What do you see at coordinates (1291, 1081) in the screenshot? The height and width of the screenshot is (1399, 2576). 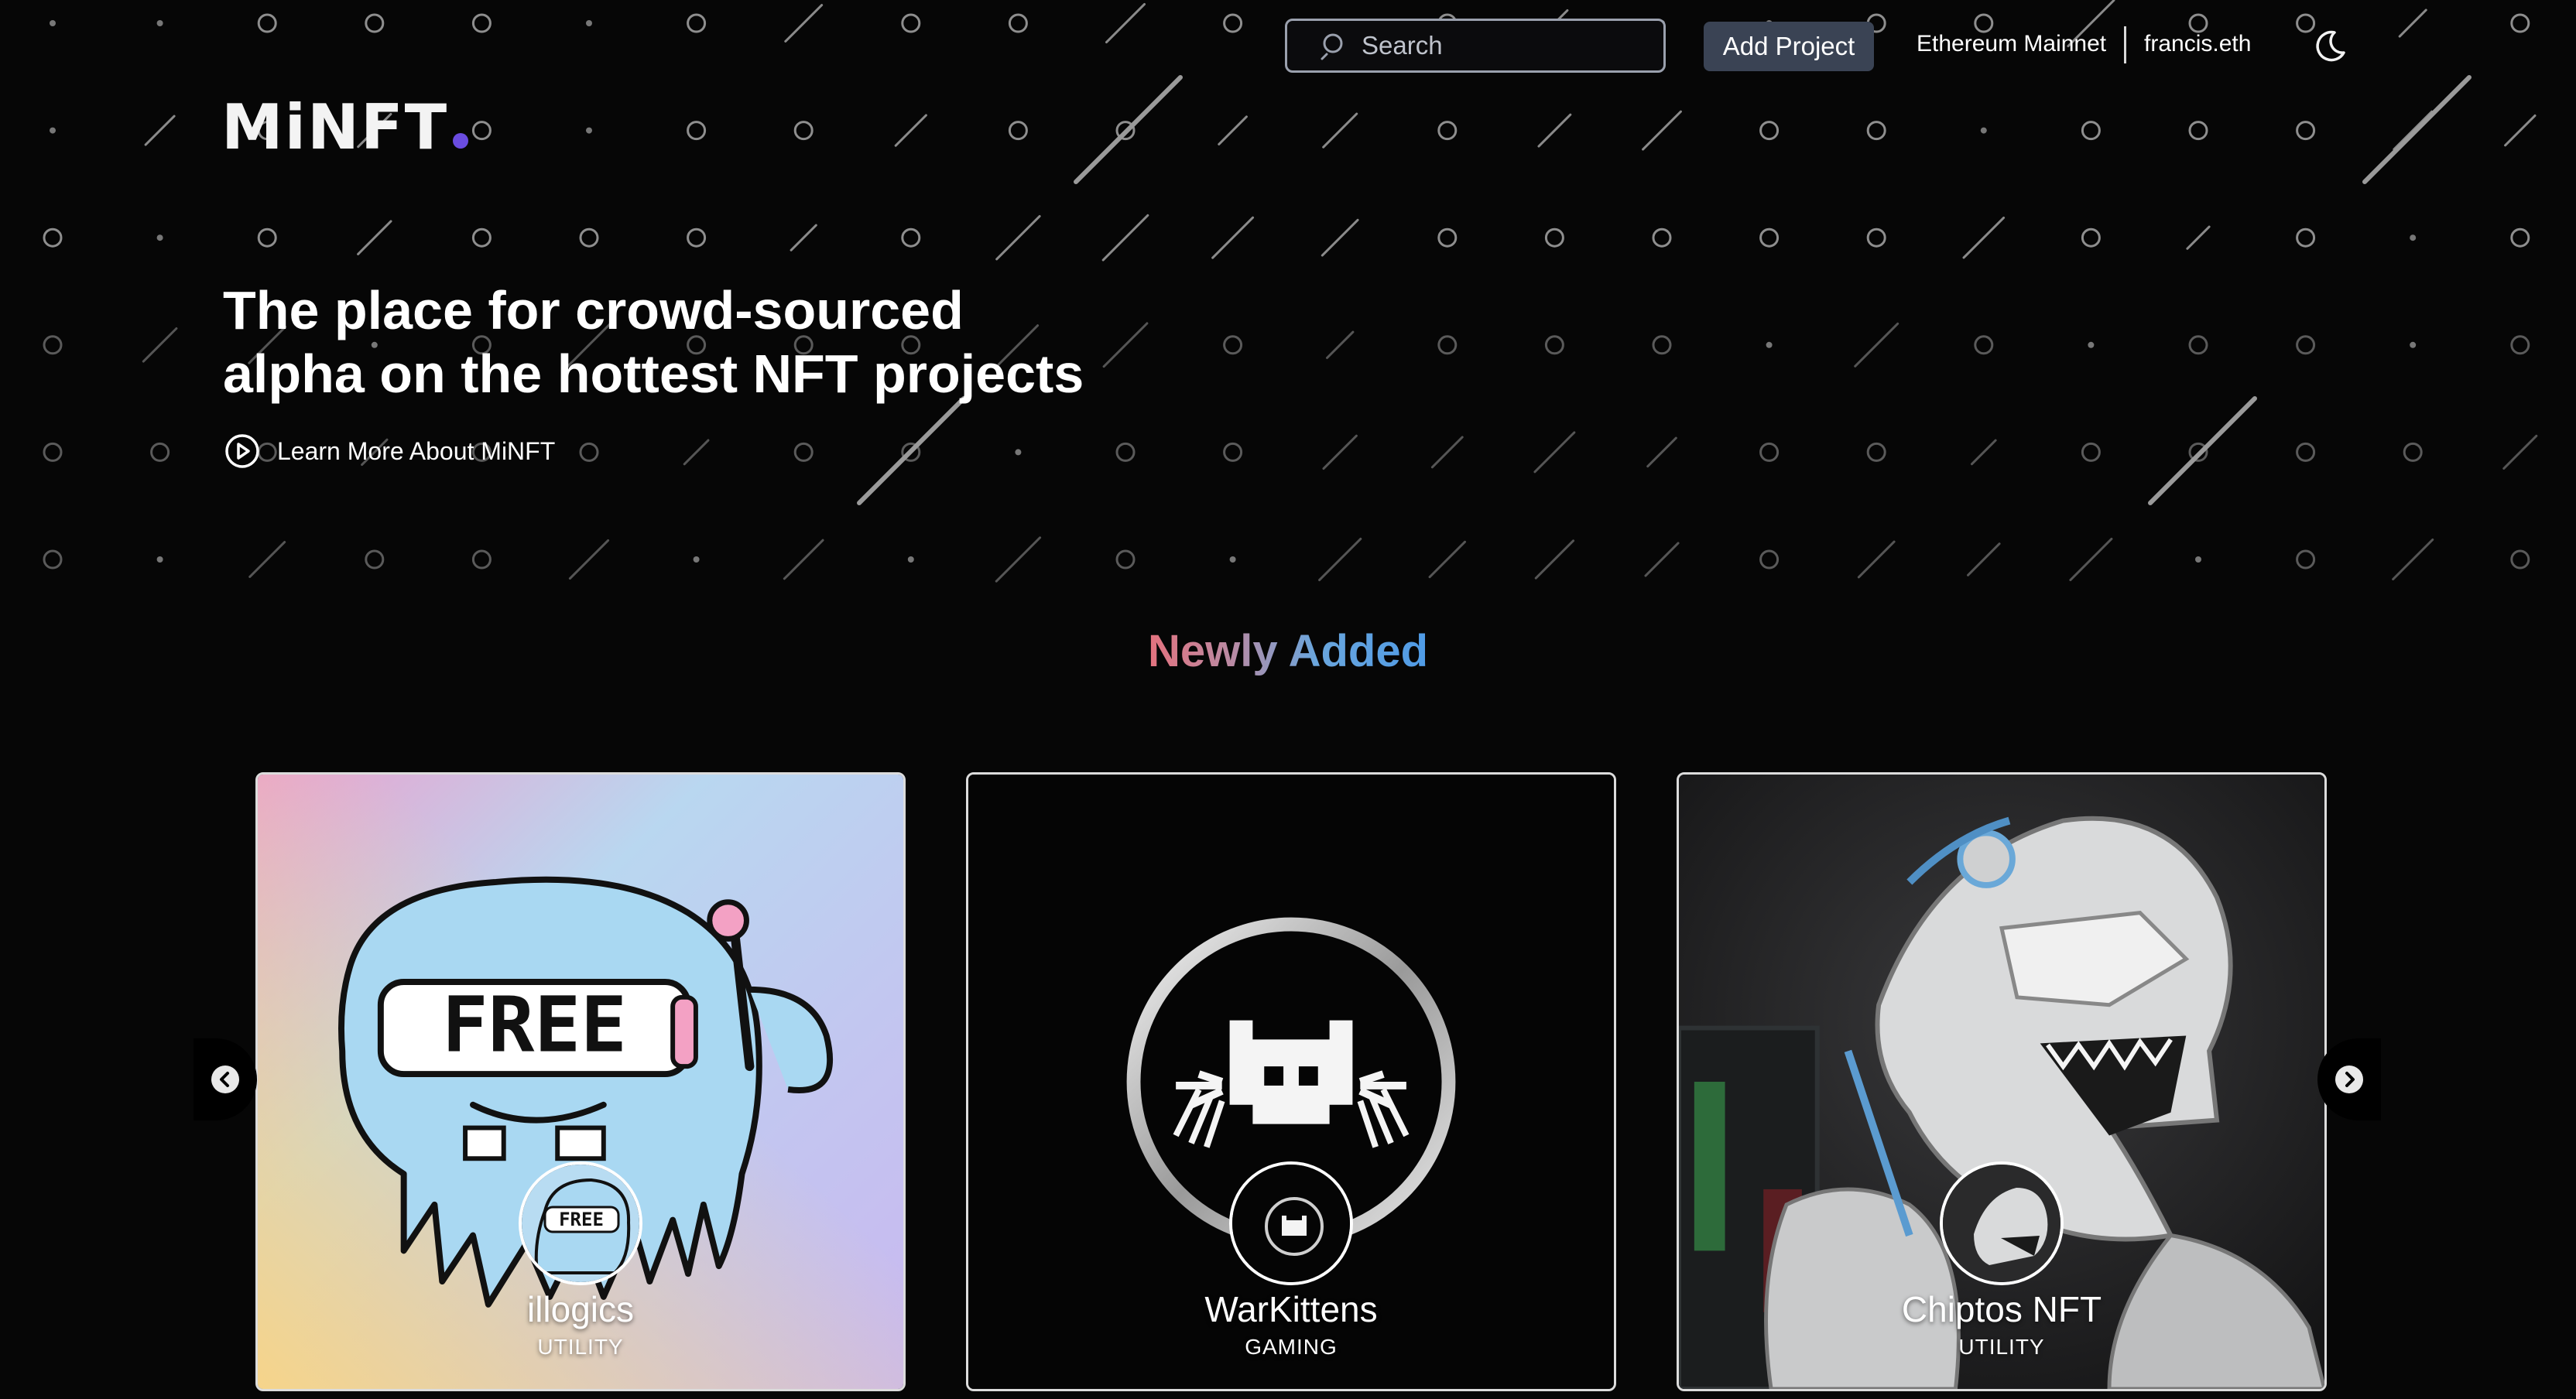 I see `project-card-warkittens: WarKittens GAMING` at bounding box center [1291, 1081].